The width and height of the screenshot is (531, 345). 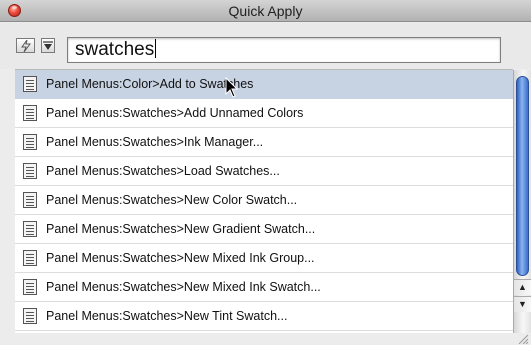 I want to click on scroll-up-arrow-icon: ▲, so click(x=522, y=287).